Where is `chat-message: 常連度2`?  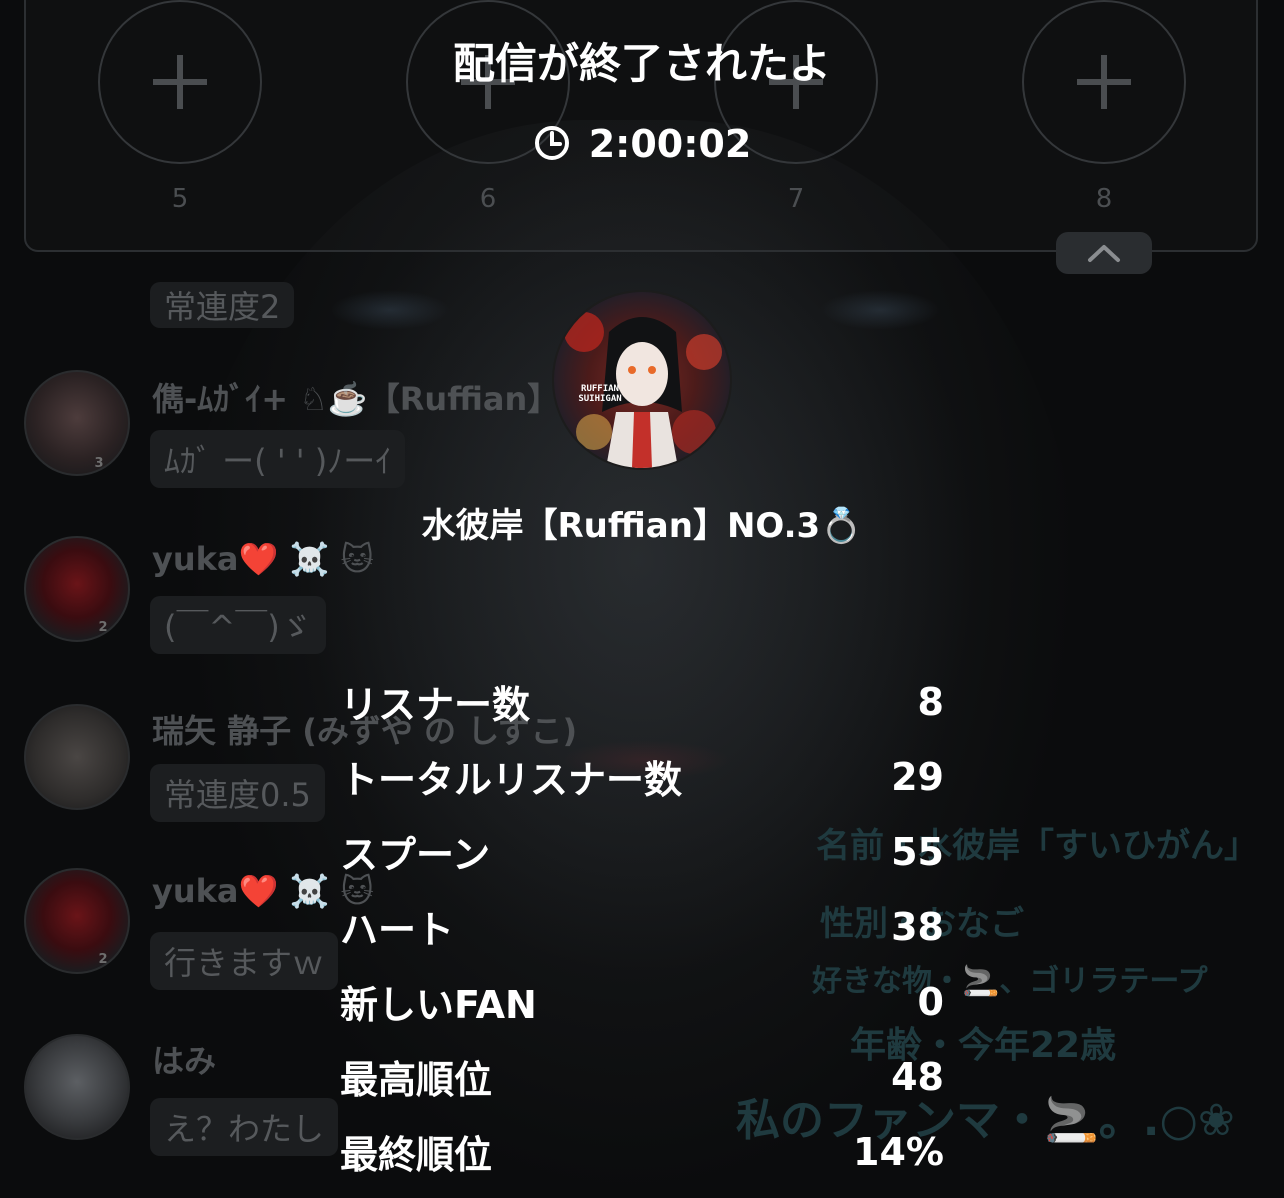
chat-message: 常連度2 is located at coordinates (222, 305).